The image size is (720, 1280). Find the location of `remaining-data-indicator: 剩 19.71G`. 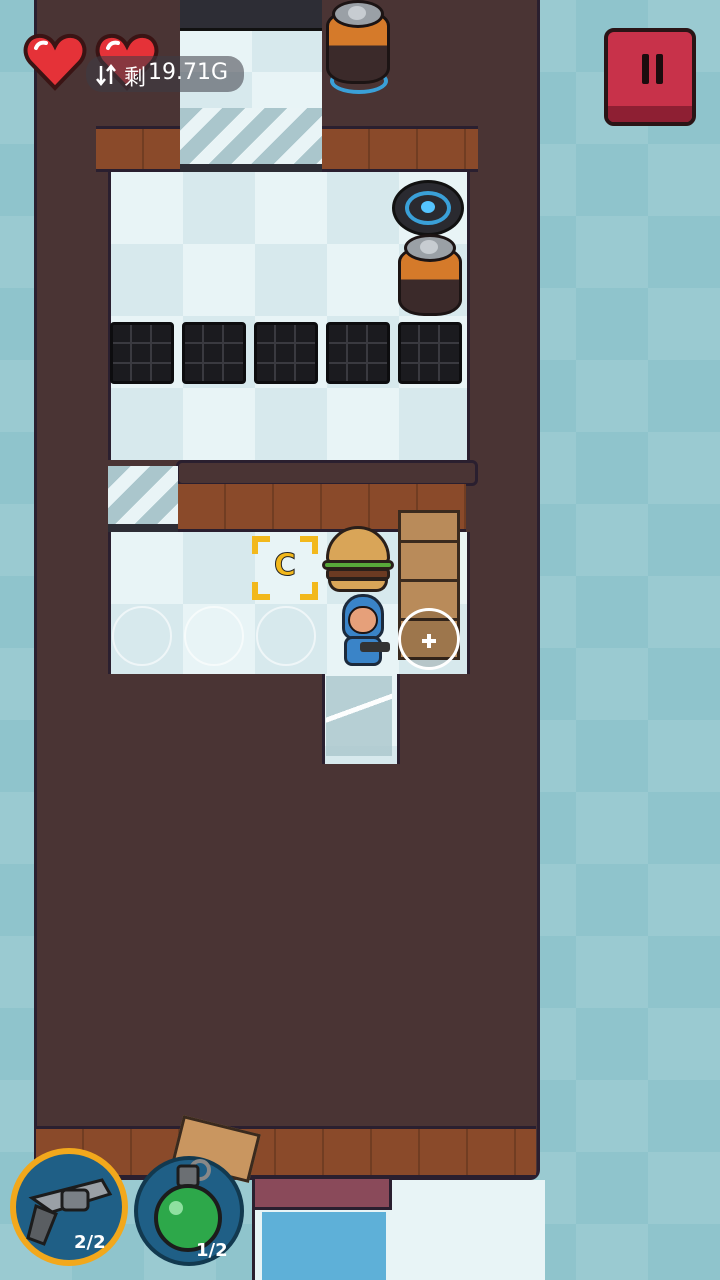

remaining-data-indicator: 剩 19.71G is located at coordinates (165, 74).